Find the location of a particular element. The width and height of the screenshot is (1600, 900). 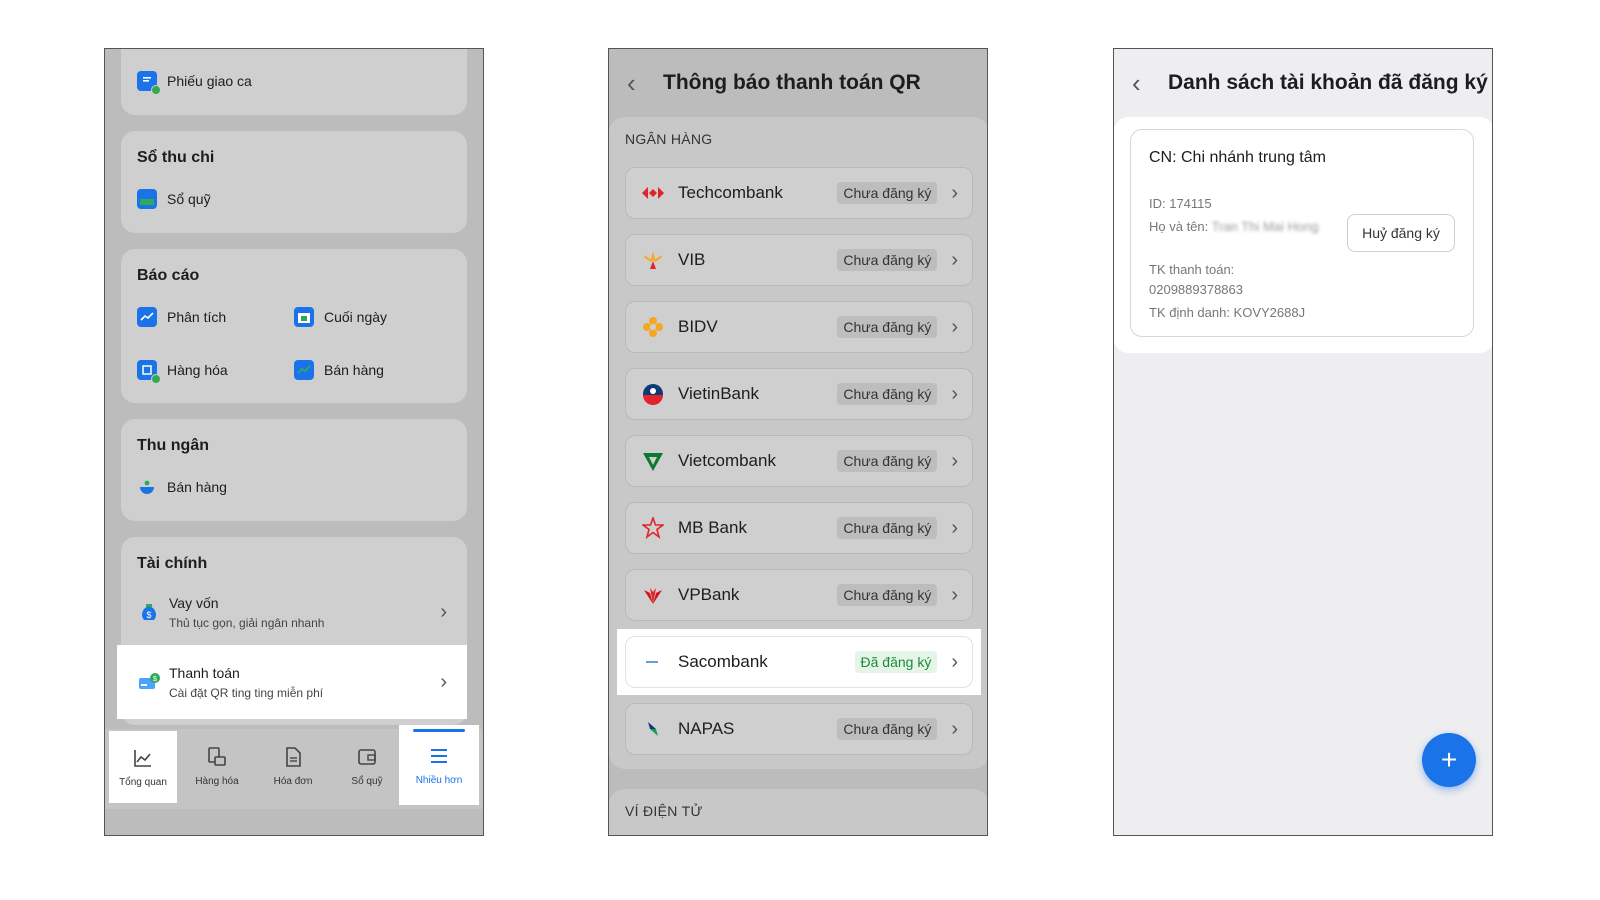

menu-item-pos-sales: Bán hàng is located at coordinates (182, 487).